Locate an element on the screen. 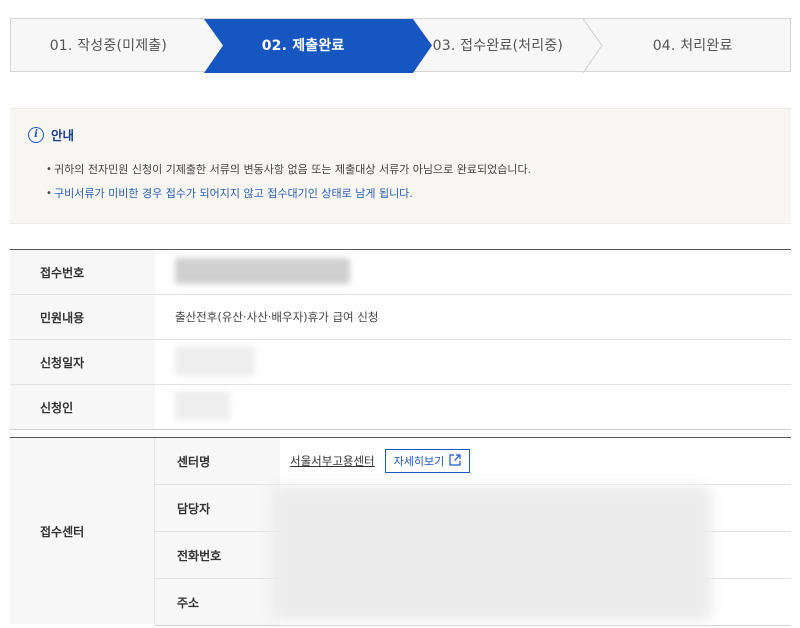 The width and height of the screenshot is (800, 628). row-content: 민원내용 출산전후(유산·사산·배우자)휴가 급여 신청 is located at coordinates (400, 317).